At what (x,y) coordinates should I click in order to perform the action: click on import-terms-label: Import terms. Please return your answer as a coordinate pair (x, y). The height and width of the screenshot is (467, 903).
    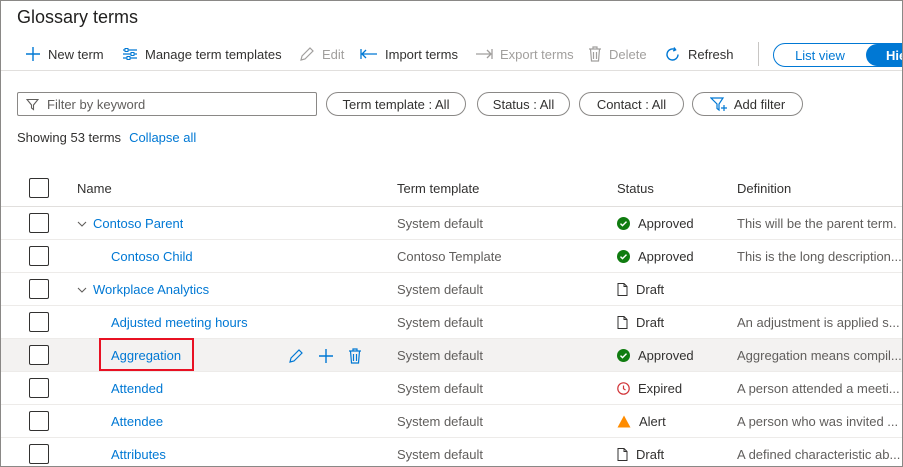
    Looking at the image, I should click on (421, 54).